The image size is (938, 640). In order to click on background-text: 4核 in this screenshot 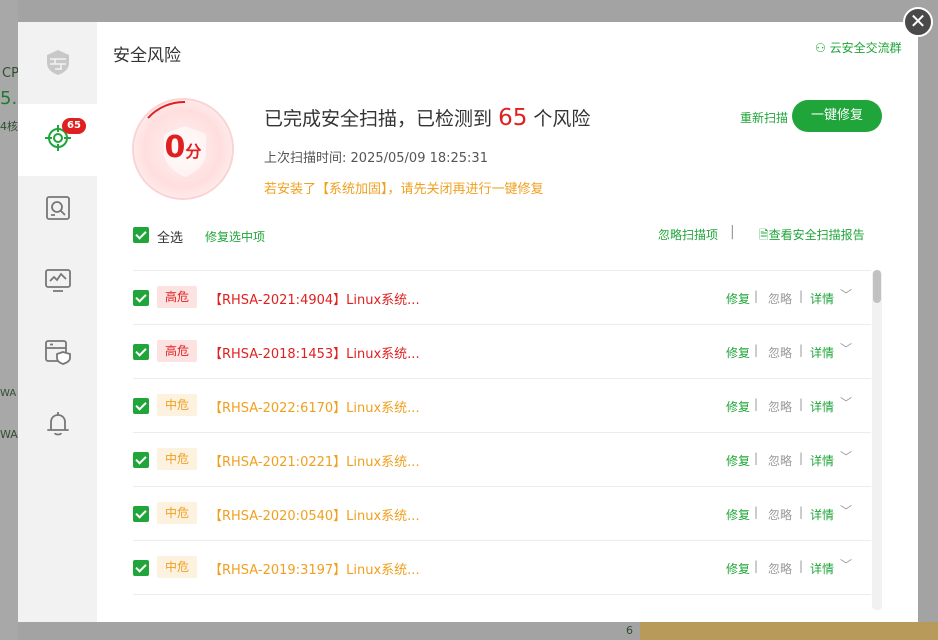, I will do `click(9, 126)`.